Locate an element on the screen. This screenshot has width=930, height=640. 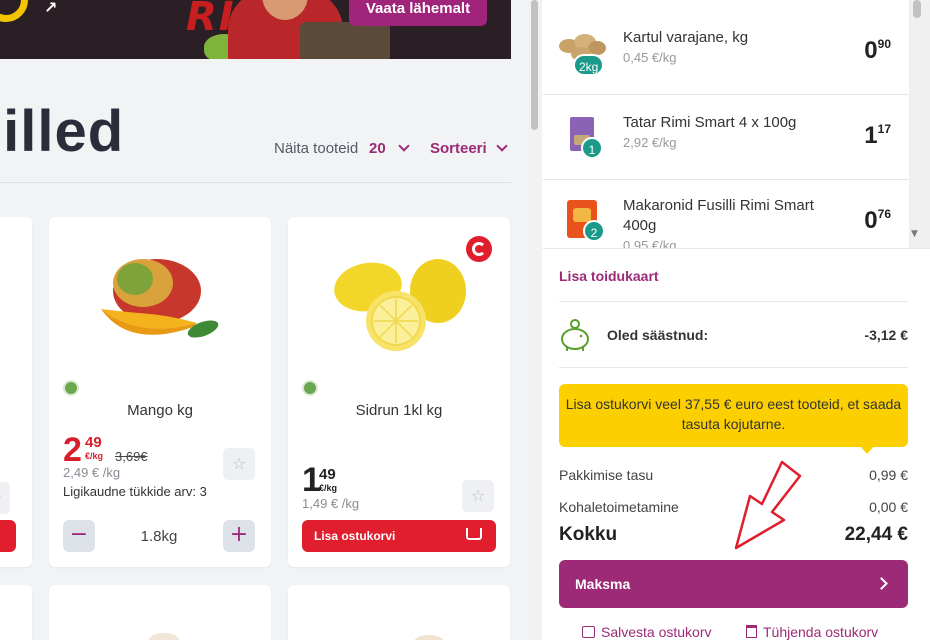
add-to-cart-button: Lisa ostukorvi is located at coordinates (399, 536).